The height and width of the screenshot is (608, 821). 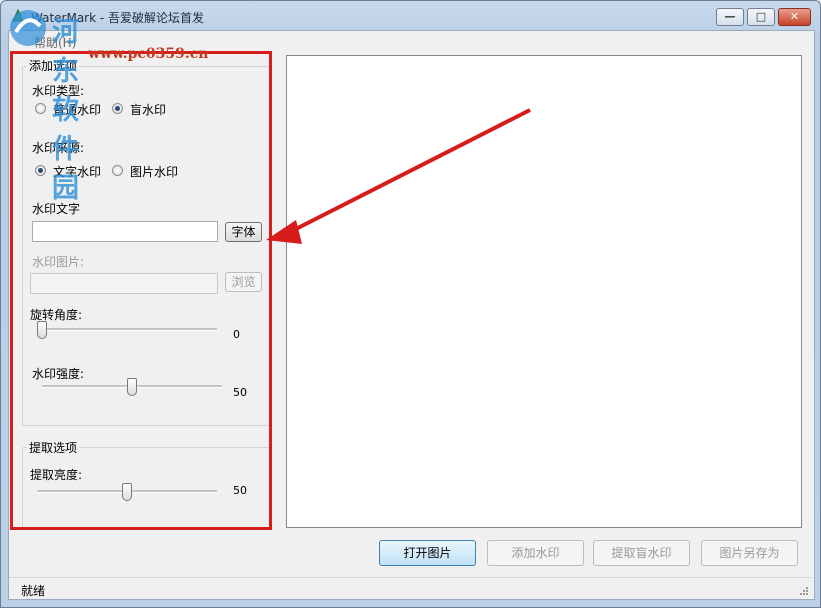 What do you see at coordinates (66, 110) in the screenshot?
I see `site-watermark-text: 河东软件园` at bounding box center [66, 110].